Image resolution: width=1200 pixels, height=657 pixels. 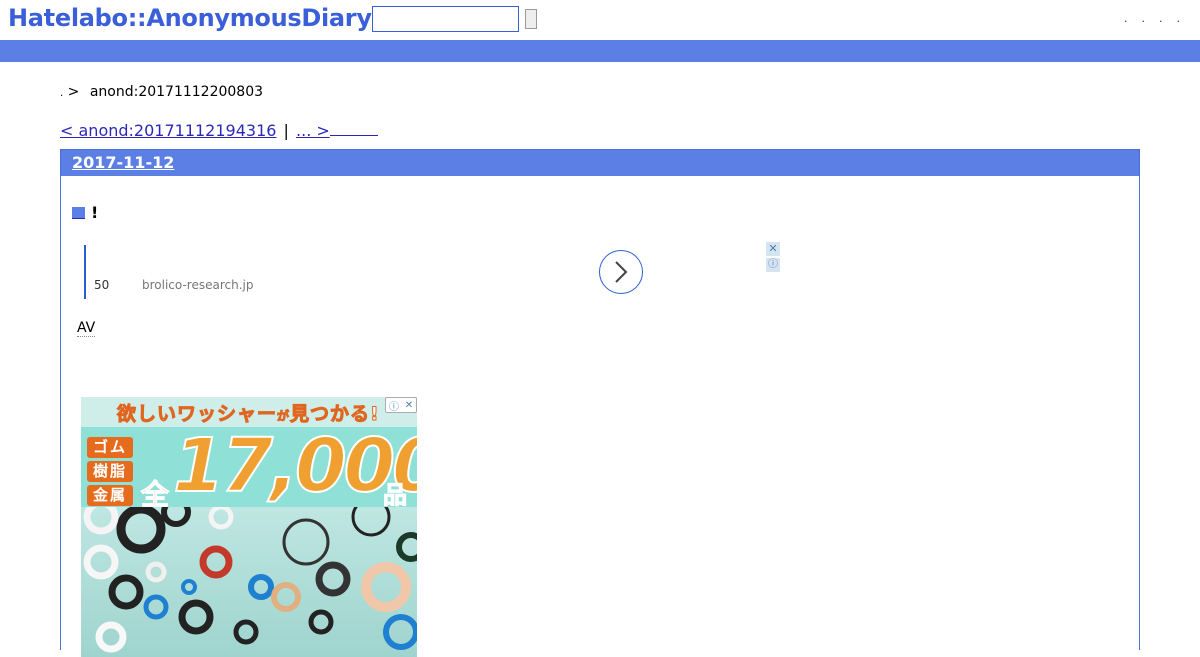 I want to click on search-button, so click(x=531, y=19).